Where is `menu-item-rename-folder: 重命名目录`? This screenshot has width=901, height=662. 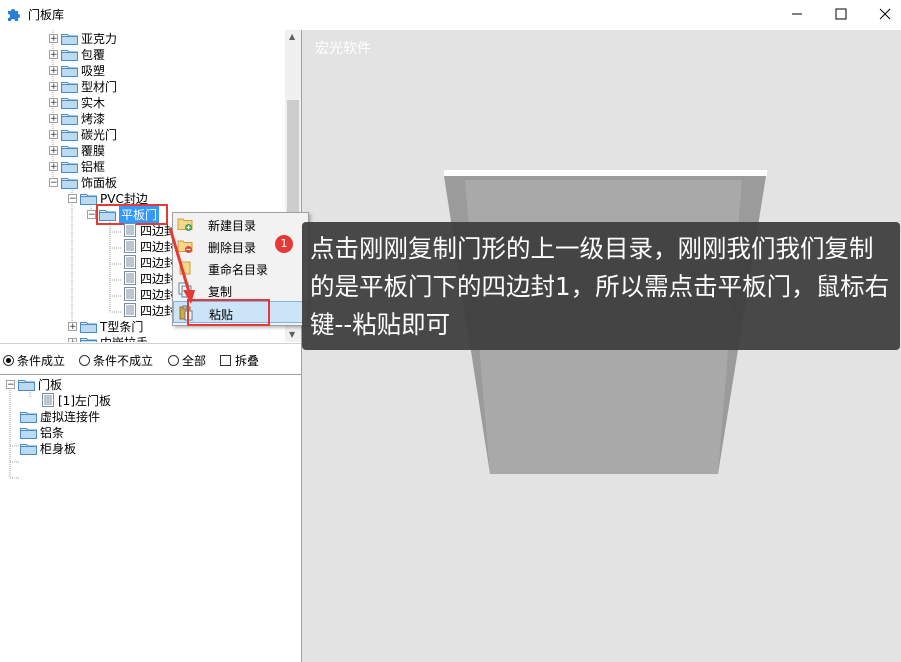
menu-item-rename-folder: 重命名目录 is located at coordinates (240, 268).